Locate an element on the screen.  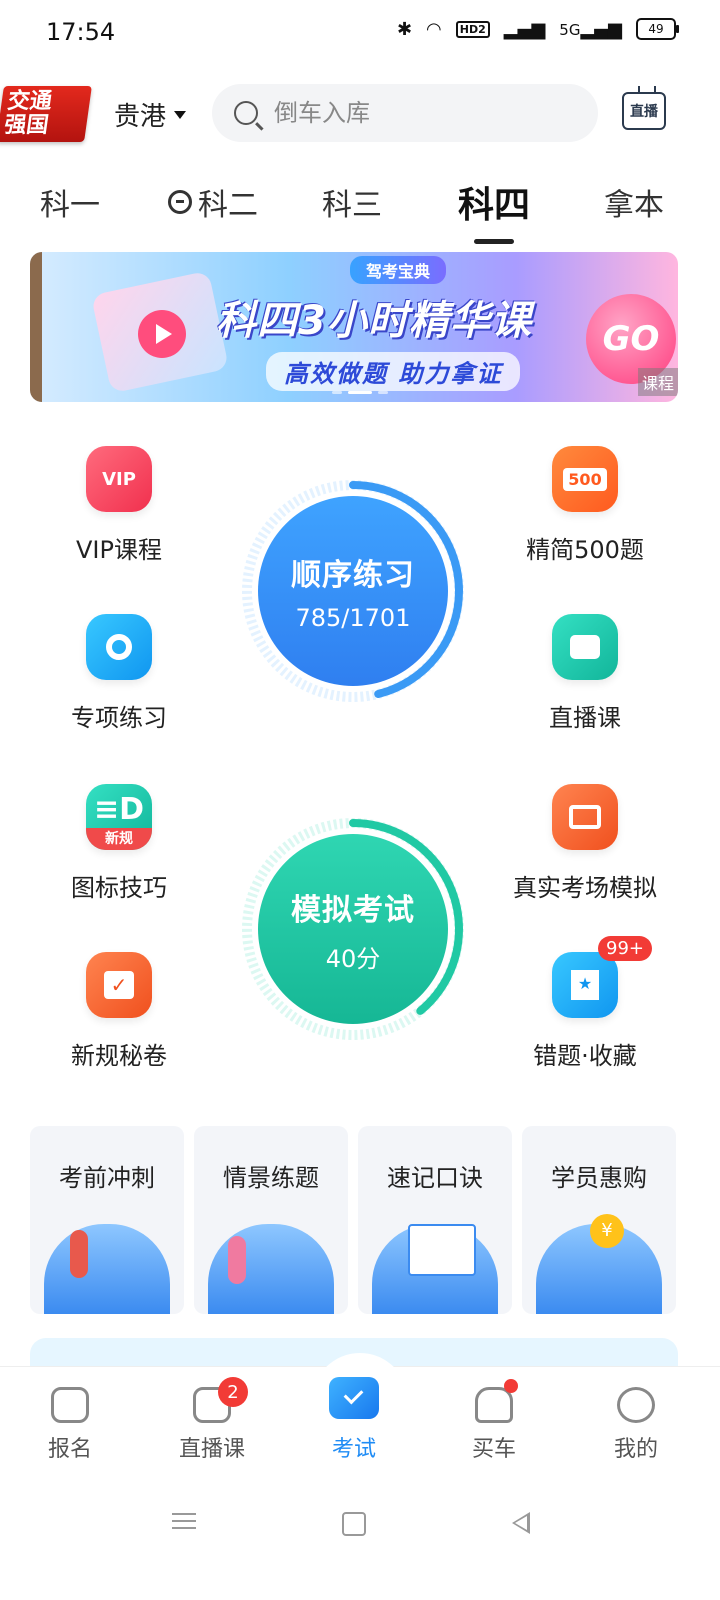
status-time: 17:54 is located at coordinates (81, 32).